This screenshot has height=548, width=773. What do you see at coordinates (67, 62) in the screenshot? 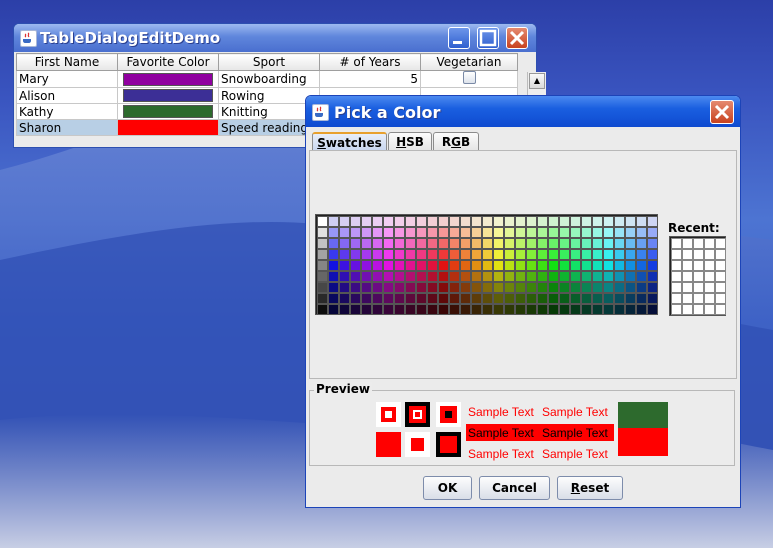
I see `column-header-first-name: First Name` at bounding box center [67, 62].